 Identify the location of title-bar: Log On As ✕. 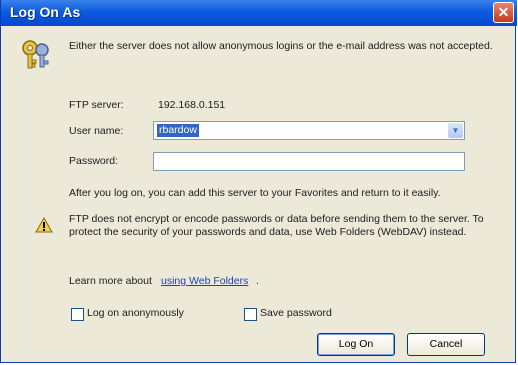
(259, 13).